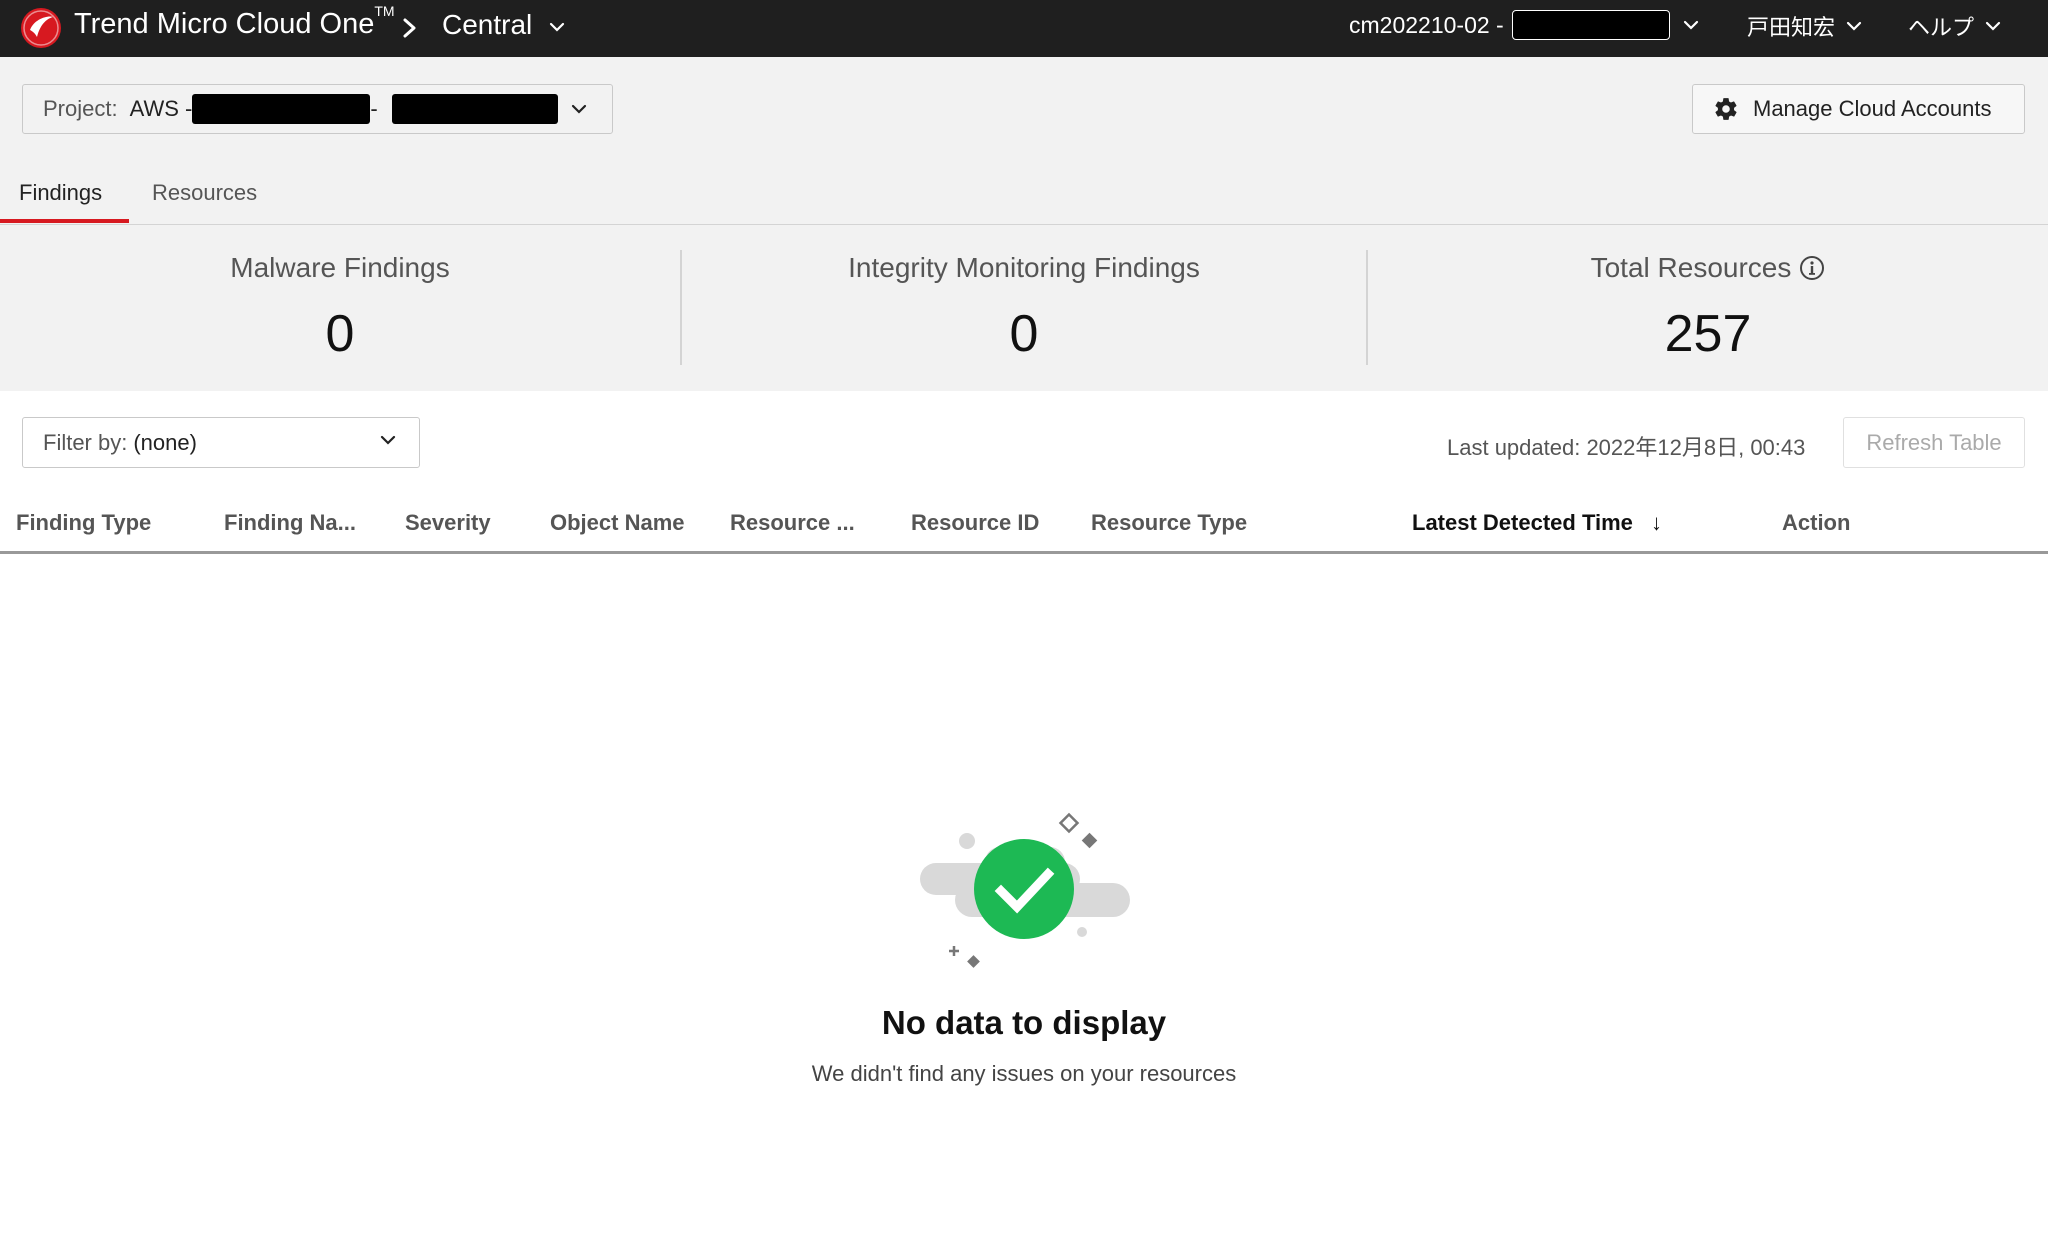 The height and width of the screenshot is (1241, 2048). I want to click on project-label: Project:, so click(80, 108).